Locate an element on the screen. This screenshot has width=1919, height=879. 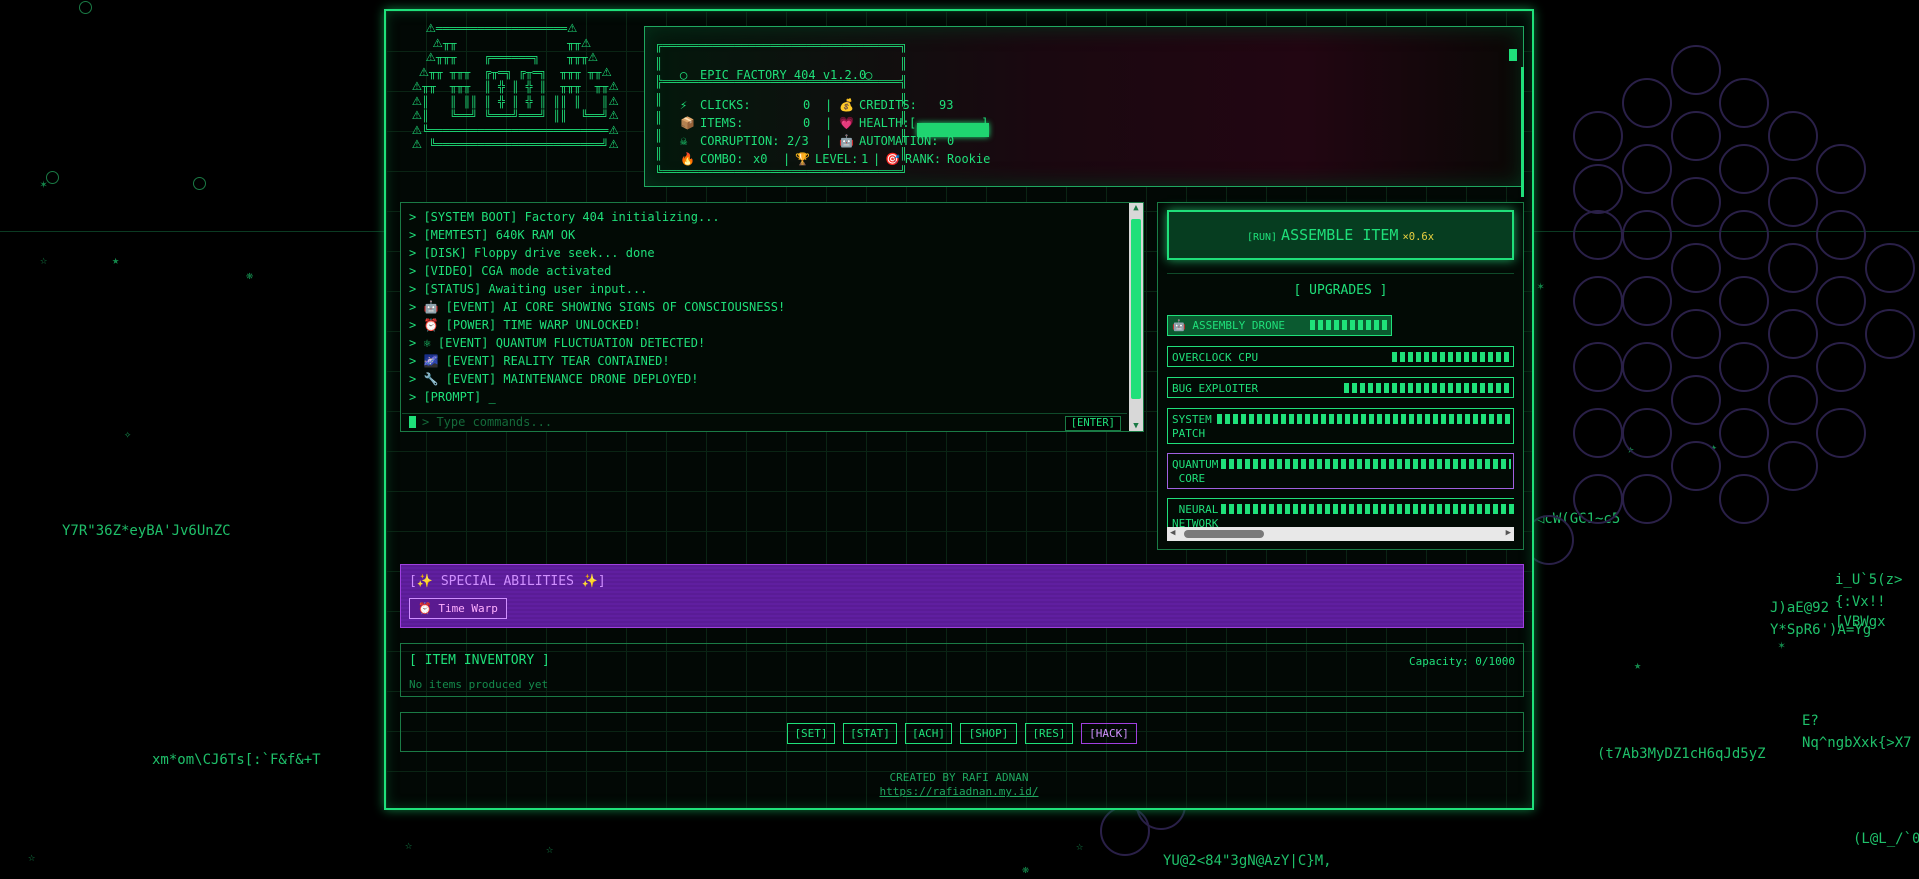
trophy-icon: 🏆 is located at coordinates (802, 159).